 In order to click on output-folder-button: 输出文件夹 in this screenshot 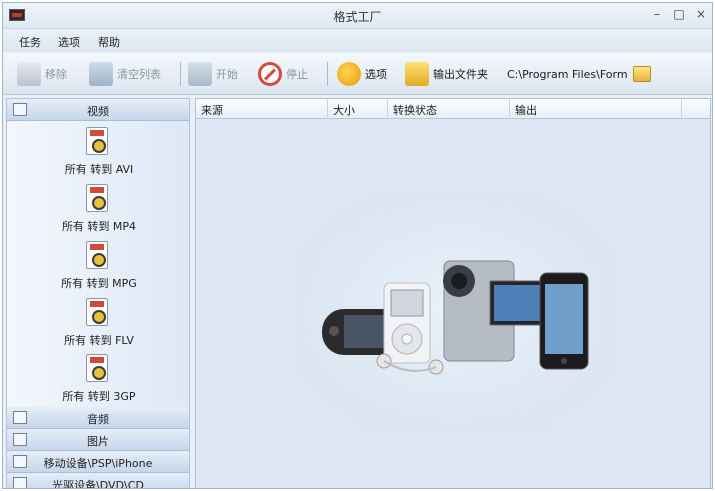, I will do `click(446, 74)`.